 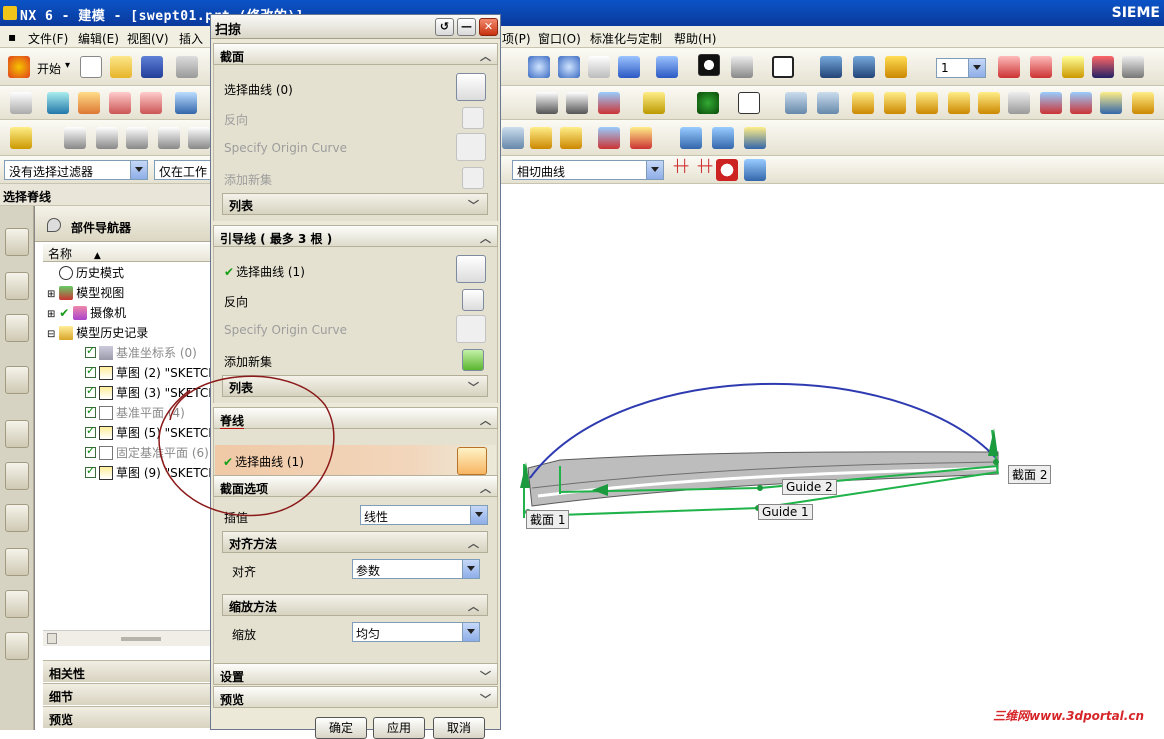 I want to click on pin-icon, so click(x=54, y=225).